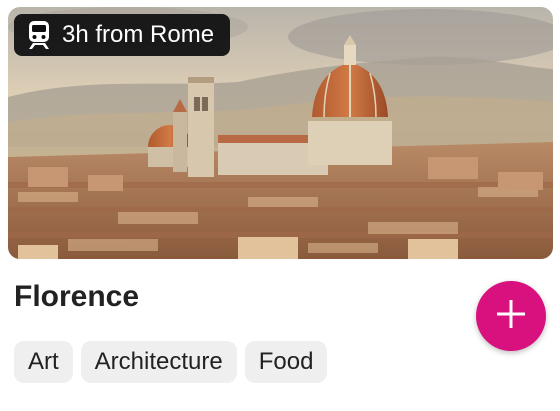 The height and width of the screenshot is (411, 560). I want to click on add-destination-button, so click(511, 316).